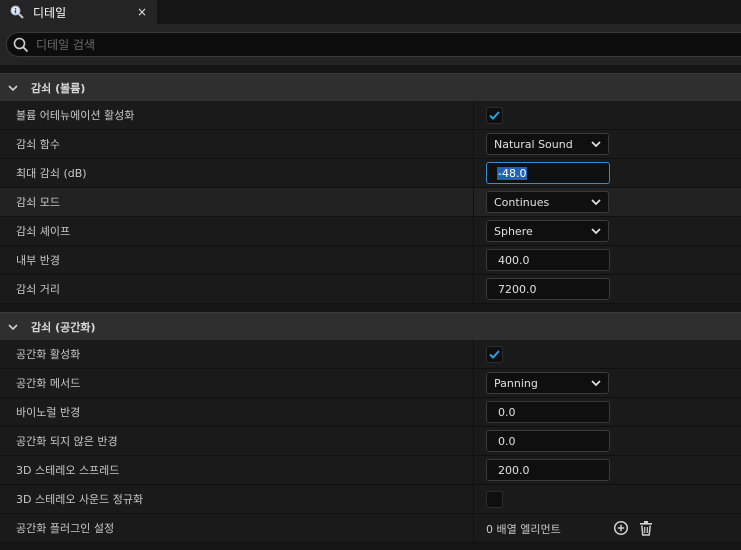  I want to click on property-label: 감쇠 모드, so click(38, 202).